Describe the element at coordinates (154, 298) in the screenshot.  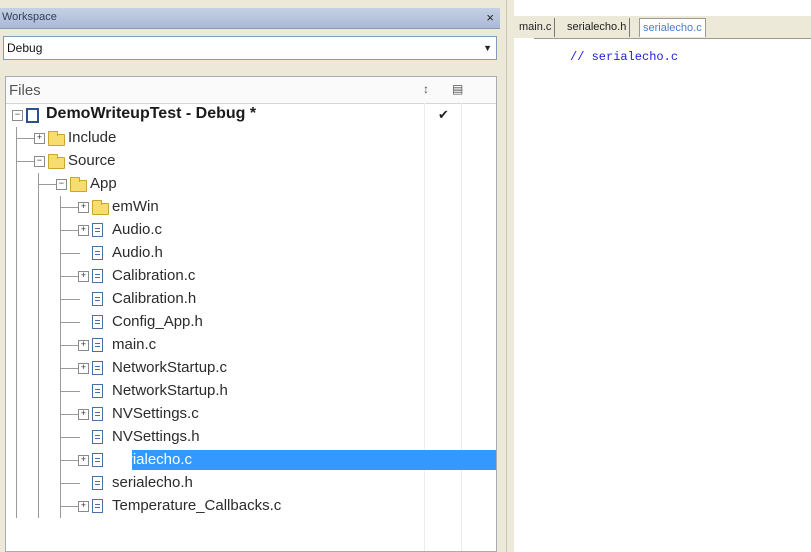
I see `tree-item-label: Calibration.h` at that location.